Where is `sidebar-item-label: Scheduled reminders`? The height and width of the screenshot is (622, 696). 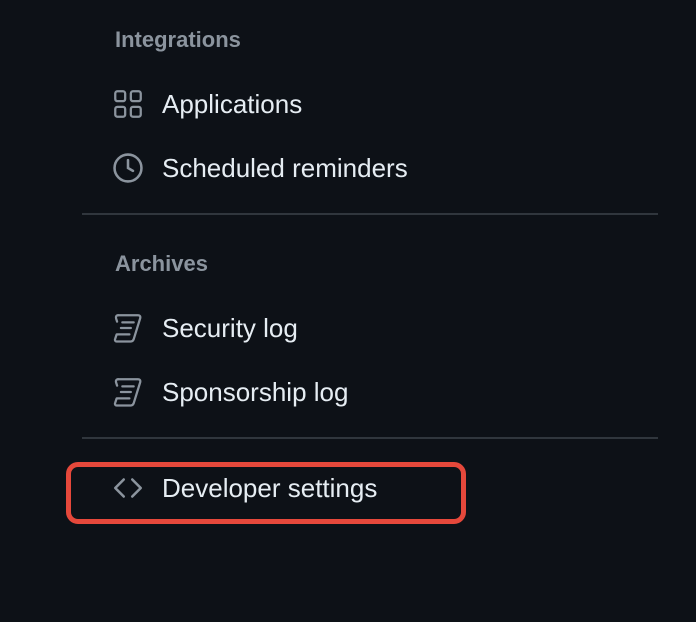
sidebar-item-label: Scheduled reminders is located at coordinates (285, 167).